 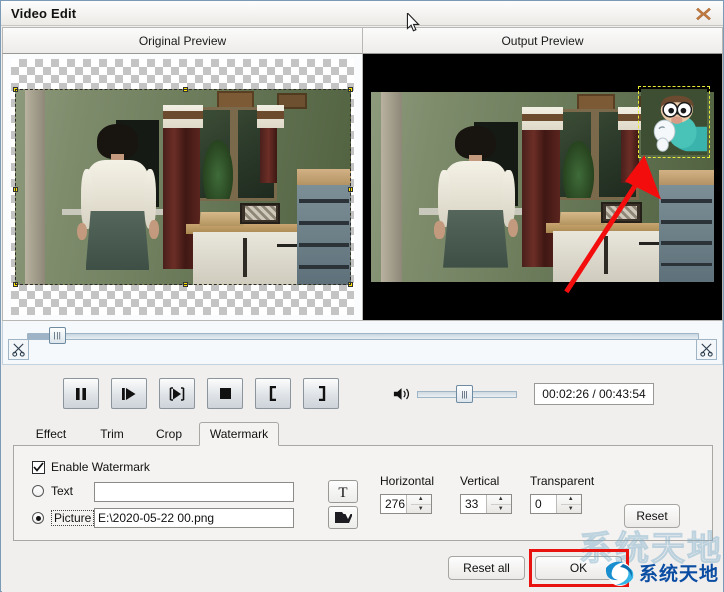 I want to click on pause-icon, so click(x=81, y=393).